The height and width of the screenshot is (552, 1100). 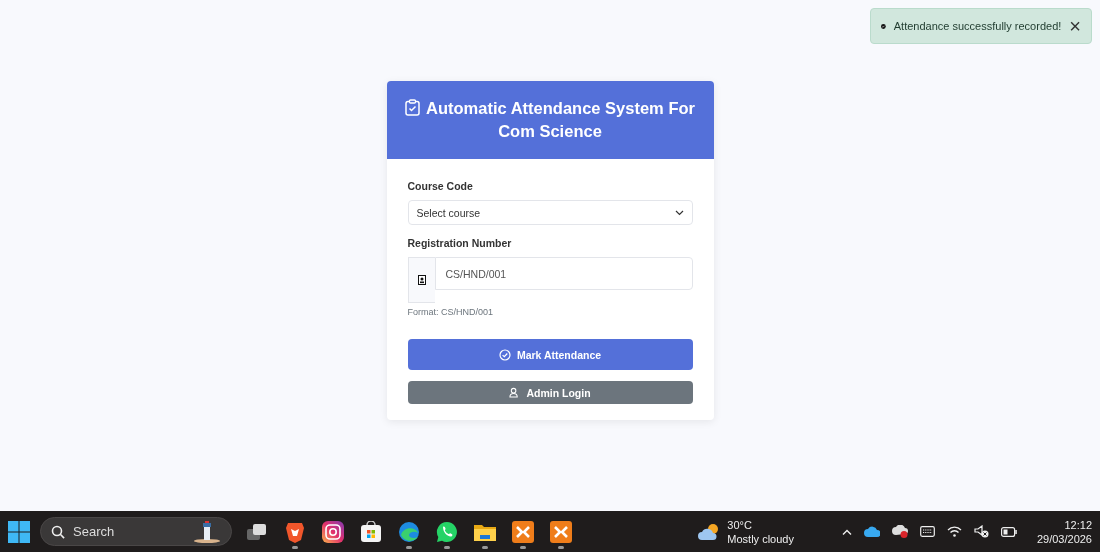 I want to click on cloud-error-icon, so click(x=899, y=531).